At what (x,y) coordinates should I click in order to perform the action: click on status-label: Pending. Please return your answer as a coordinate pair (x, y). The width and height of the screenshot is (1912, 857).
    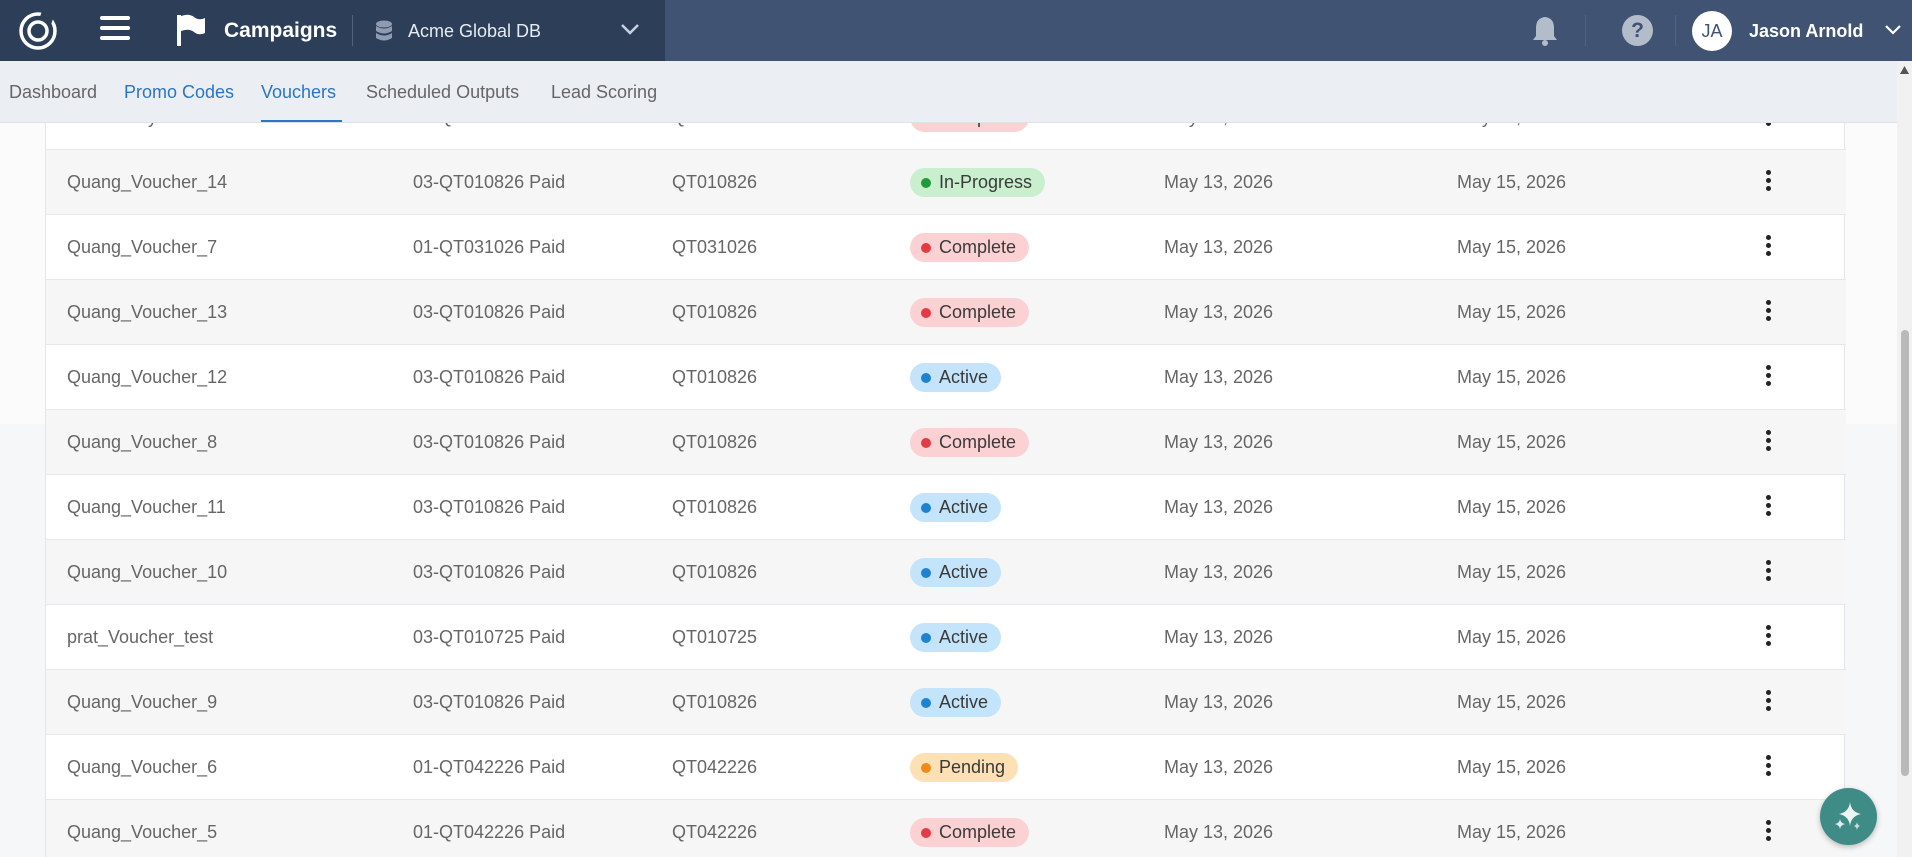
    Looking at the image, I should click on (972, 767).